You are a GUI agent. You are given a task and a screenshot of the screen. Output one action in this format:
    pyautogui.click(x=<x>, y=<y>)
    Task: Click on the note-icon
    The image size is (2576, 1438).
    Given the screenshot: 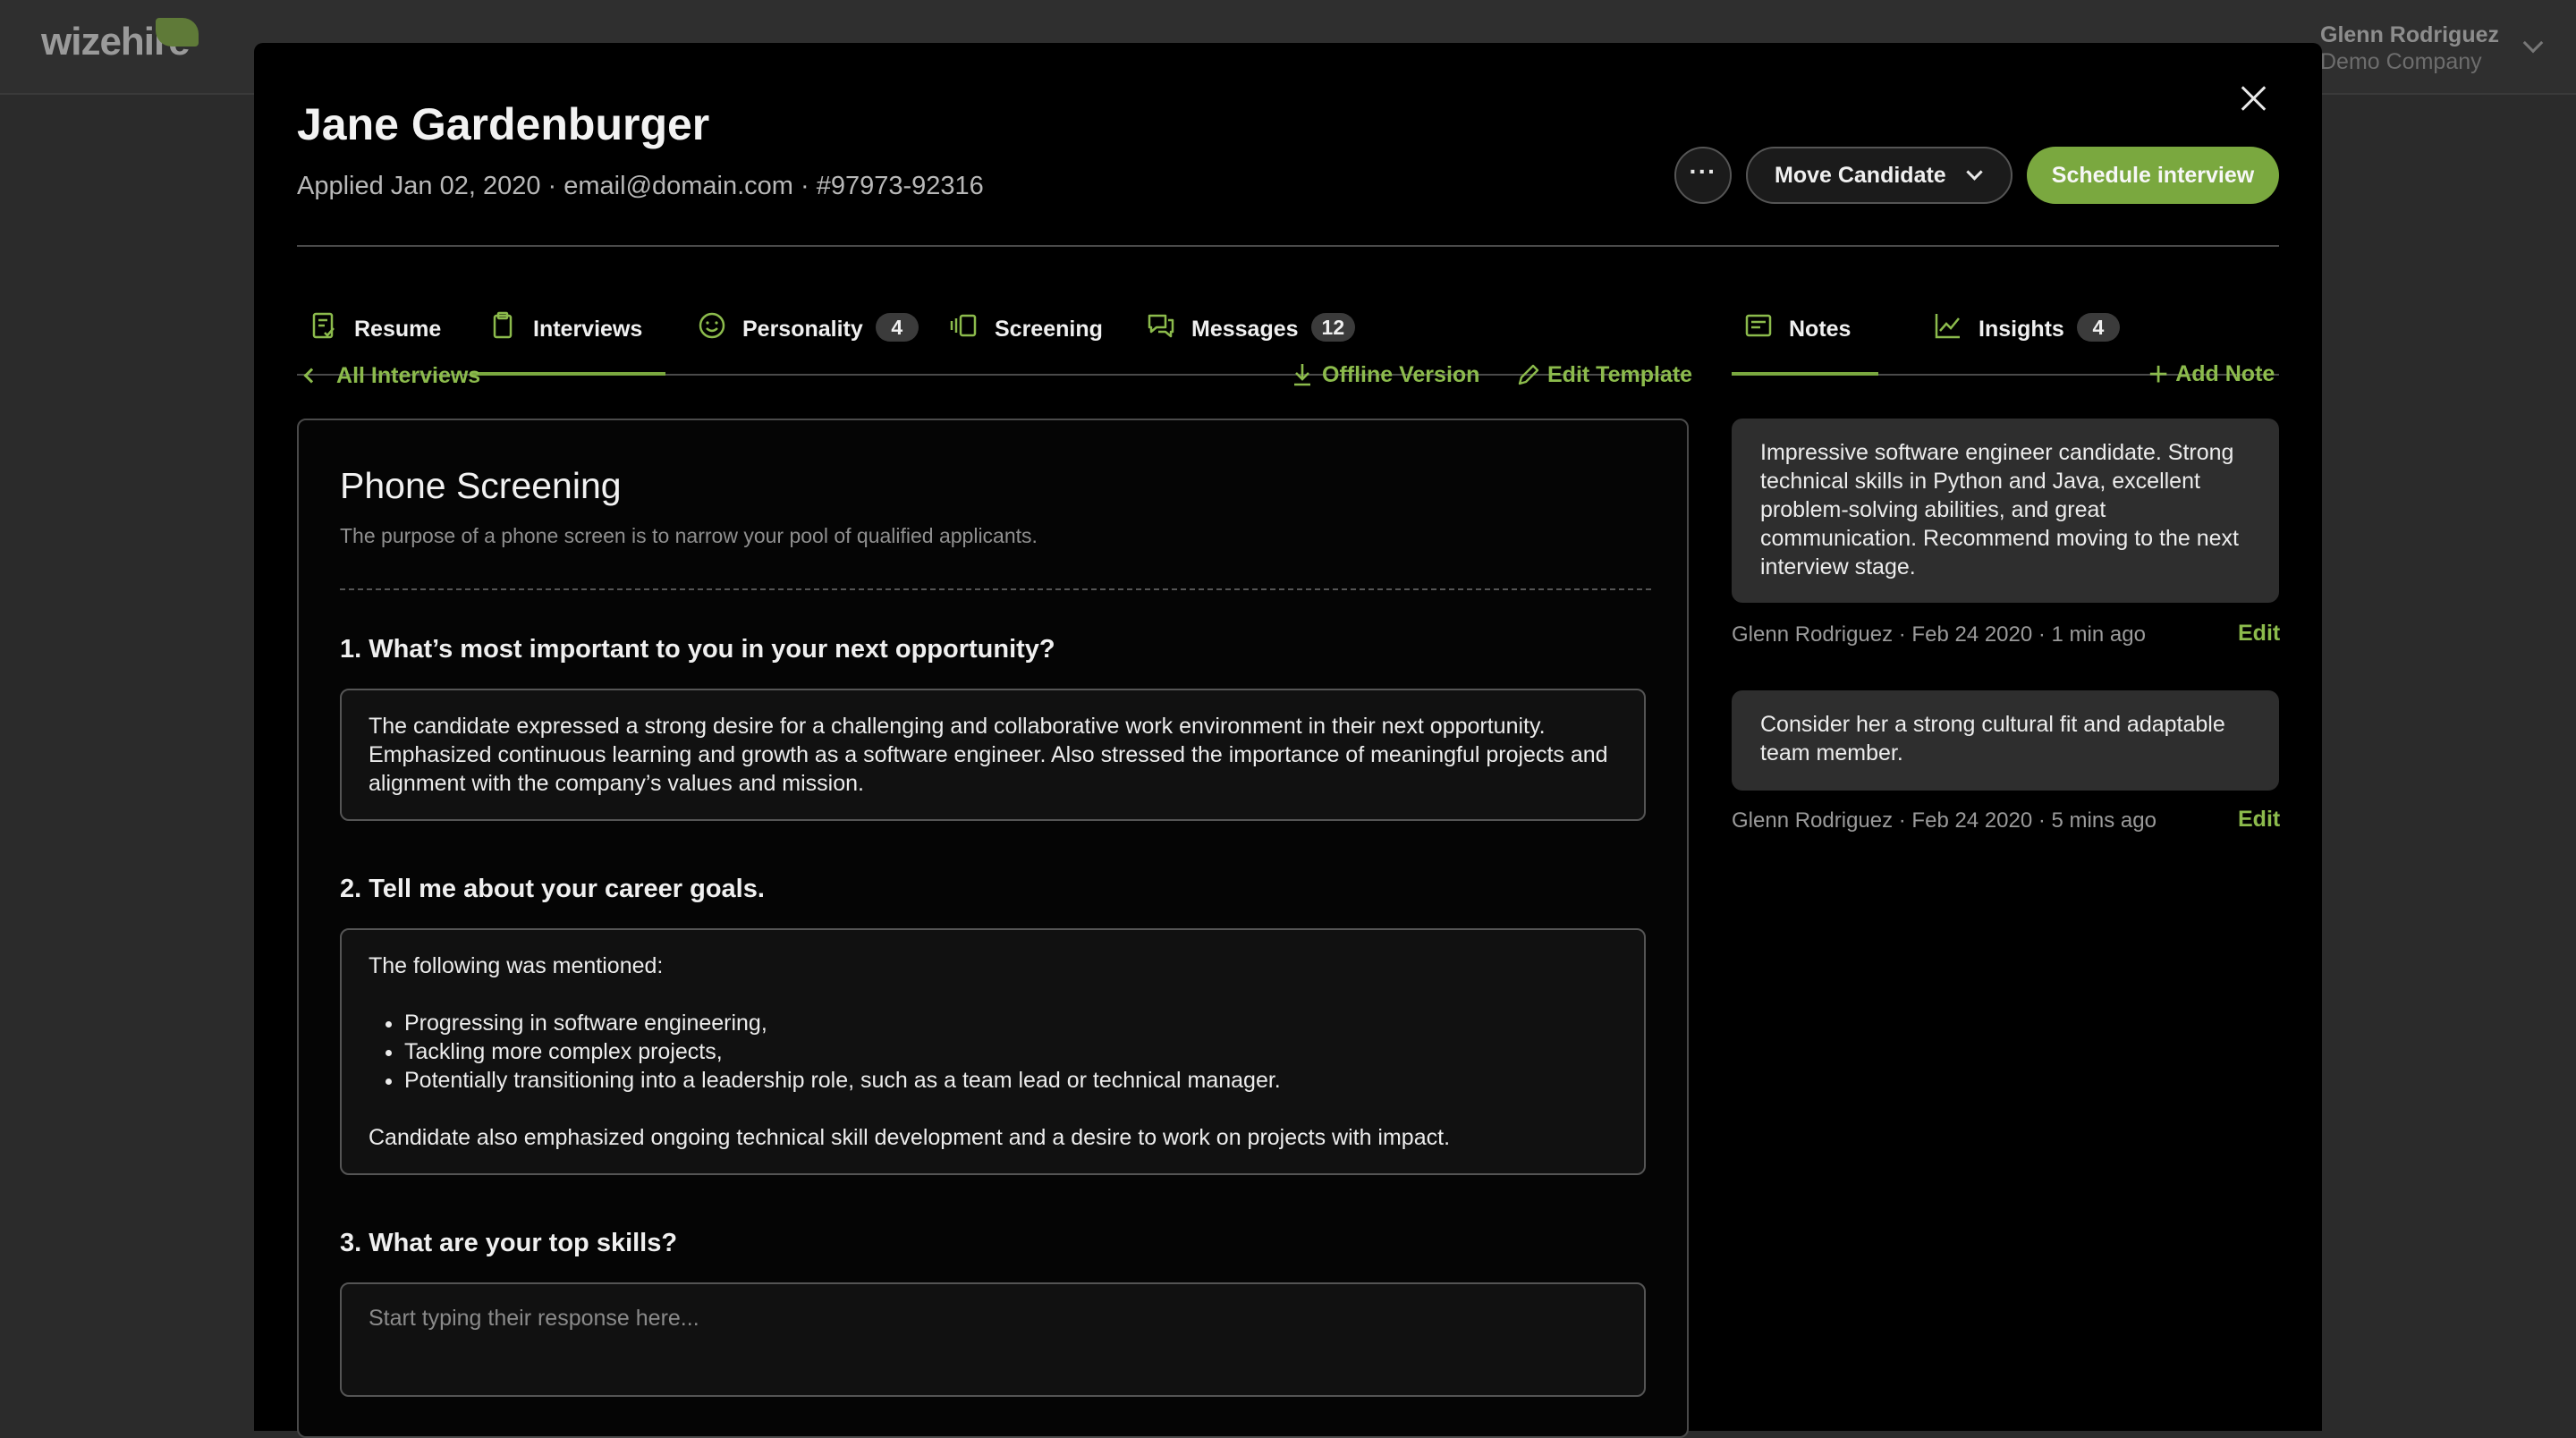 What is the action you would take?
    pyautogui.click(x=1758, y=325)
    